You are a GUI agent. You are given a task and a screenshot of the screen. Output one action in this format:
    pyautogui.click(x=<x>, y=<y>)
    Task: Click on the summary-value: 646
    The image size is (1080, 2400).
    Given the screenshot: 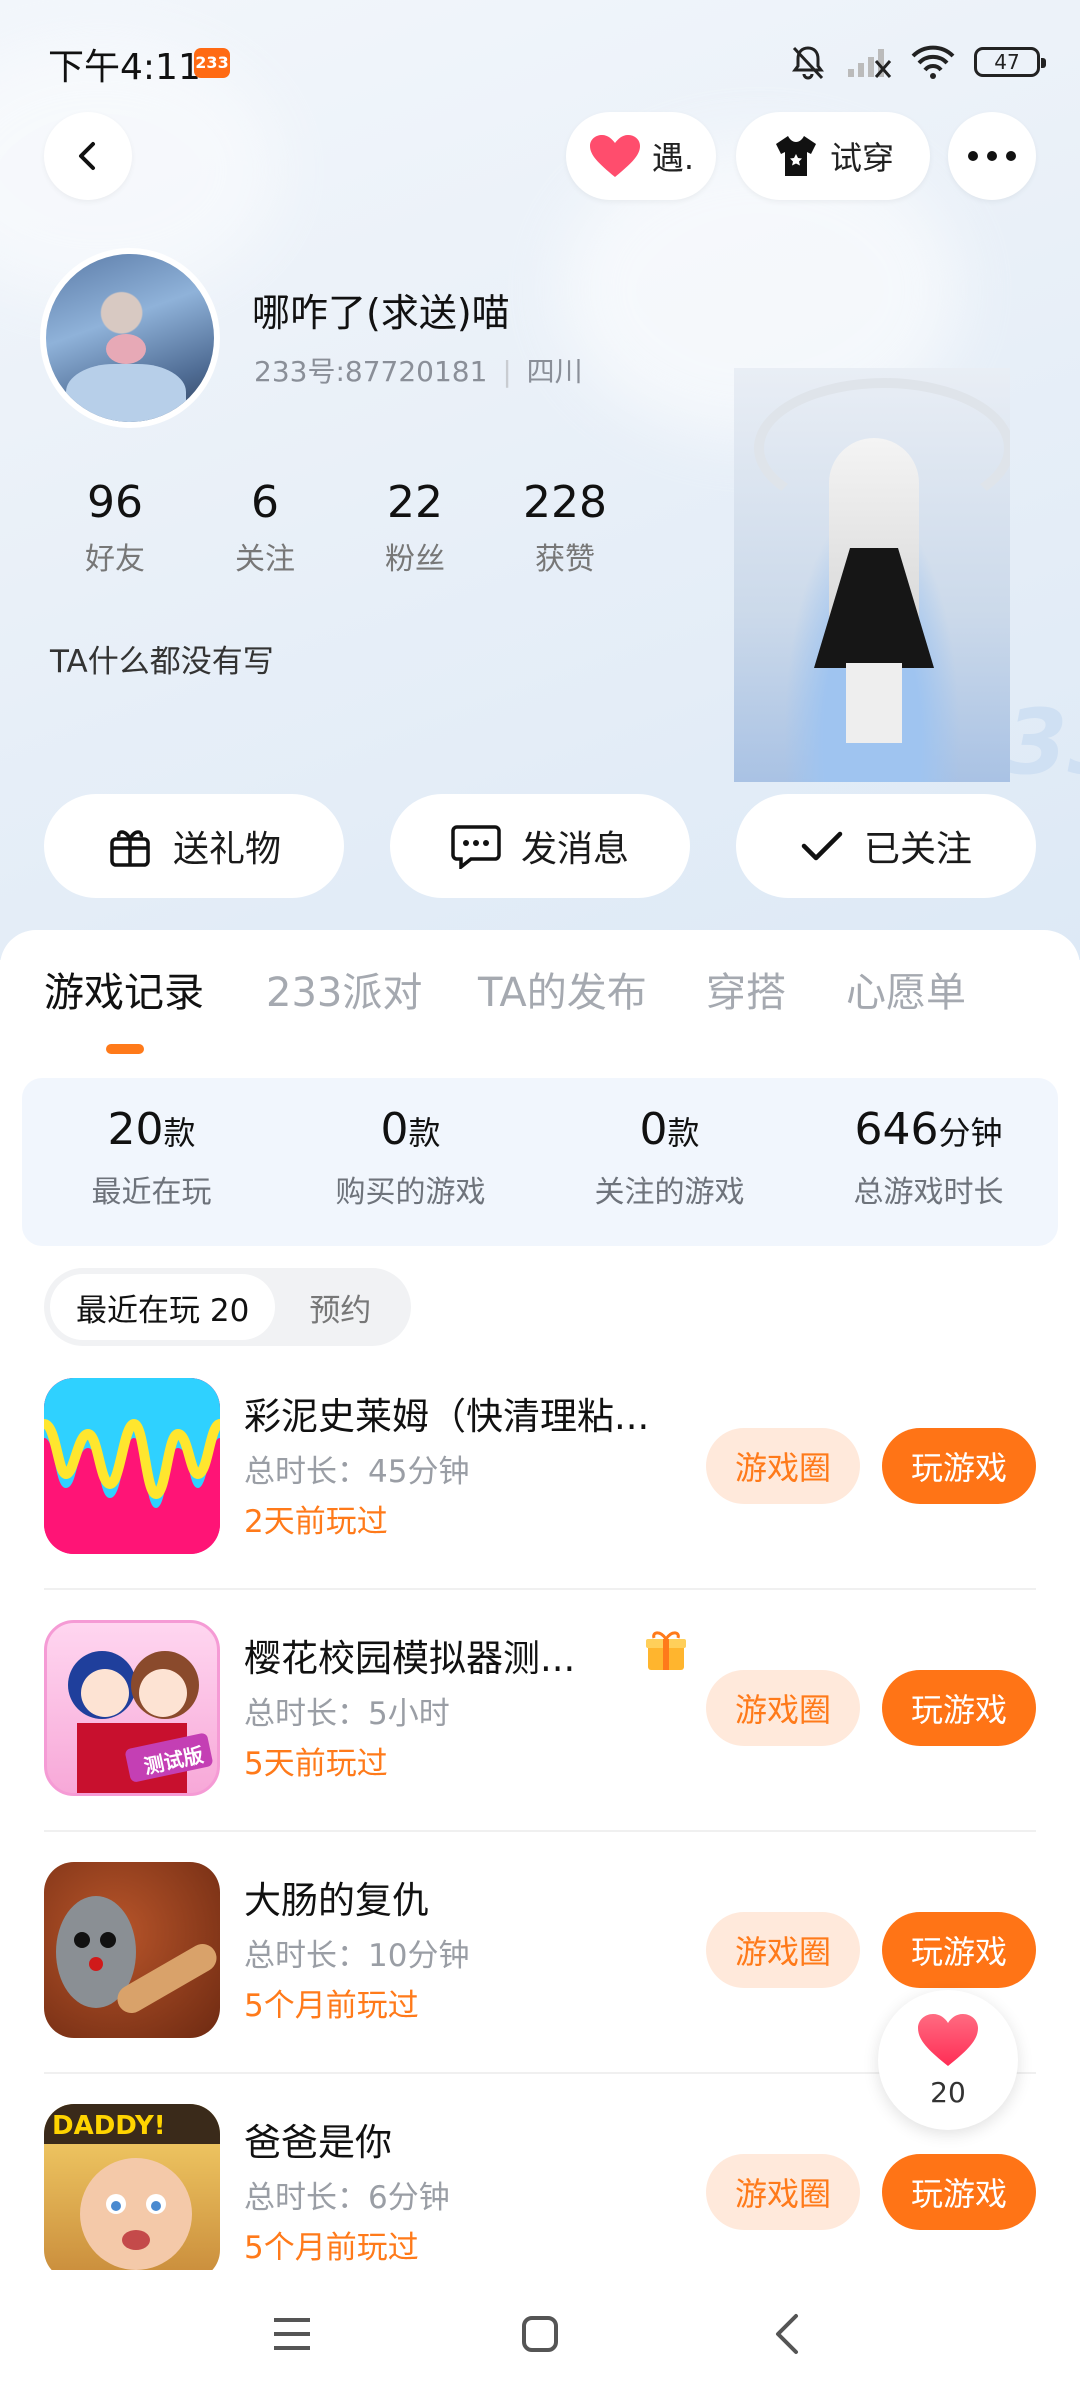 What is the action you would take?
    pyautogui.click(x=896, y=1129)
    